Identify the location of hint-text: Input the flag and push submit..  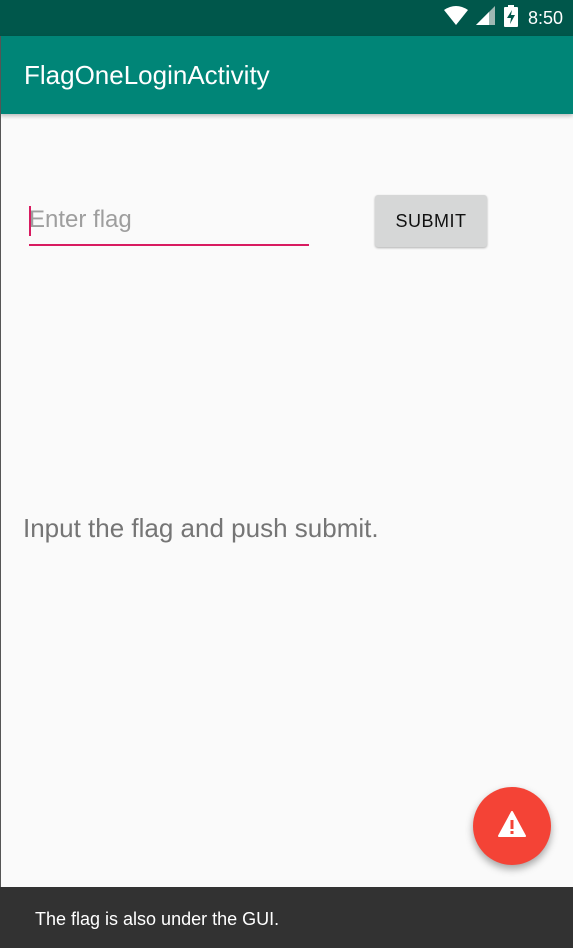
(201, 528).